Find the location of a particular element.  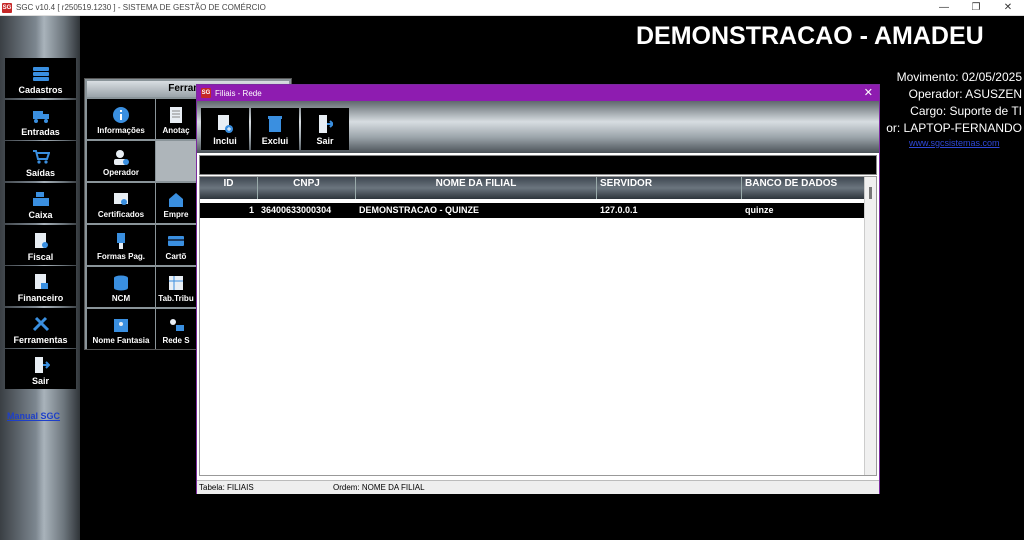

maximize-icon: ❐ is located at coordinates (976, 8).